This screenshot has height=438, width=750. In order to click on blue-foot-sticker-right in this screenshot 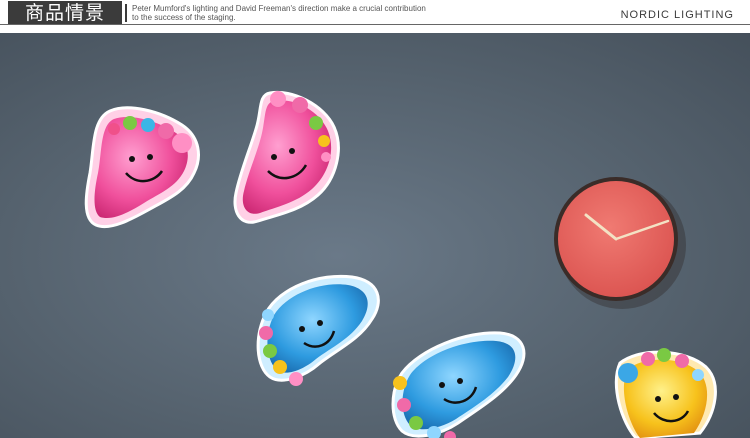, I will do `click(458, 384)`.